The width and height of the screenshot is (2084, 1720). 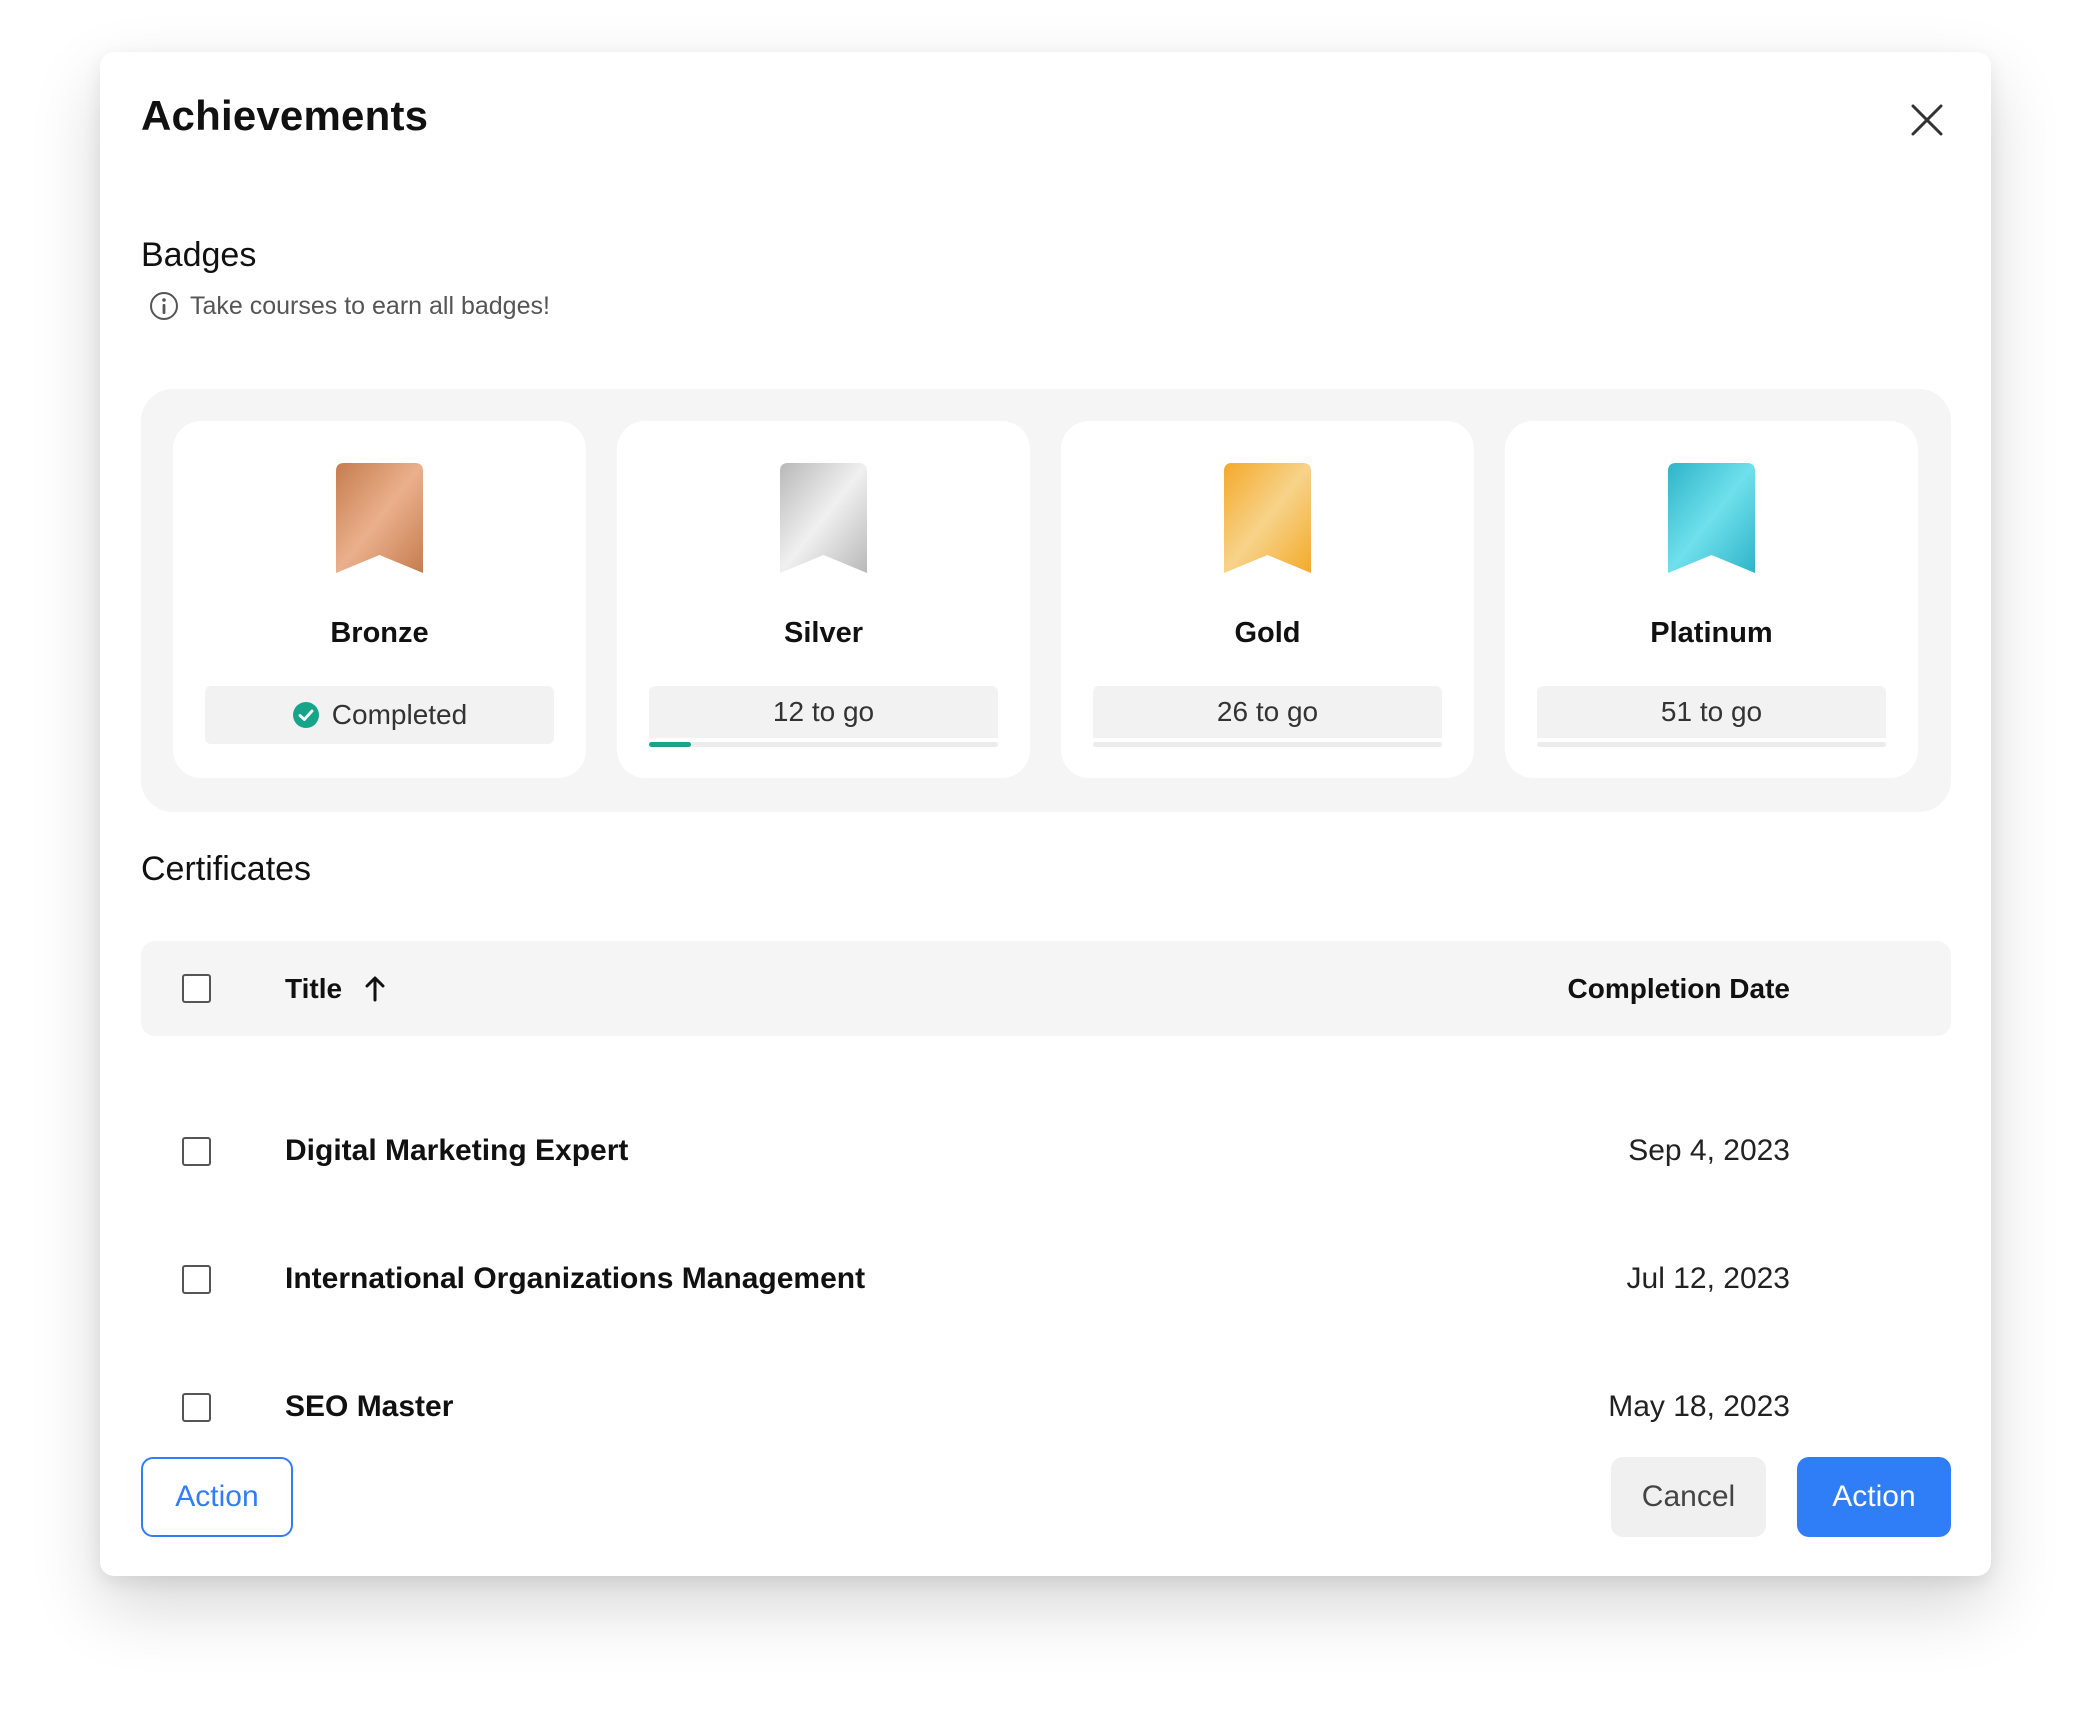 I want to click on badges-heading: Badges, so click(x=199, y=255).